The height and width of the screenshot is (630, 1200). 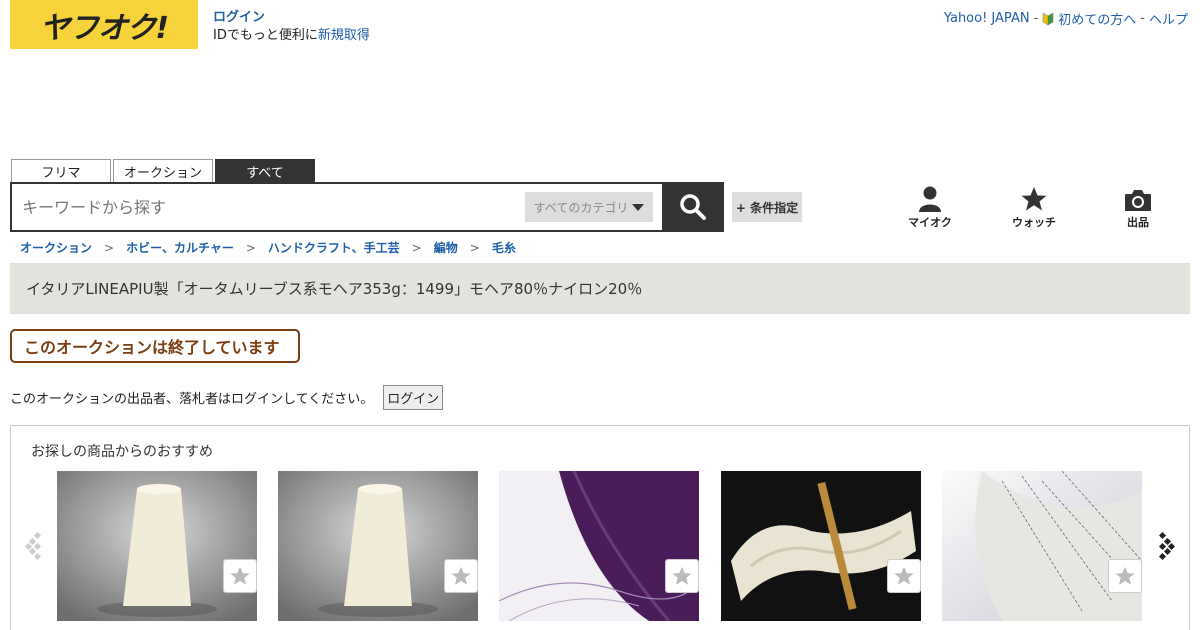 What do you see at coordinates (1138, 222) in the screenshot?
I see `sell-label: 出品` at bounding box center [1138, 222].